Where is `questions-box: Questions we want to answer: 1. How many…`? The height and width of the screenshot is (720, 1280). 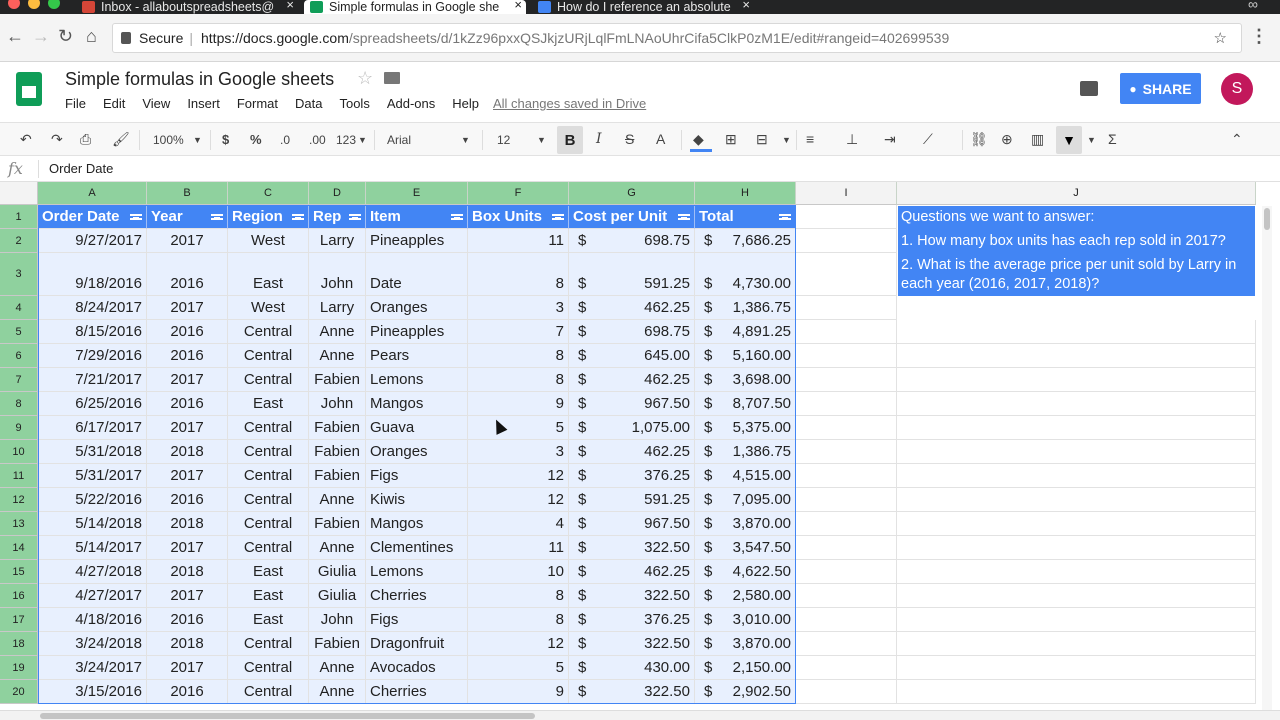
questions-box: Questions we want to answer: 1. How many… is located at coordinates (1076, 251).